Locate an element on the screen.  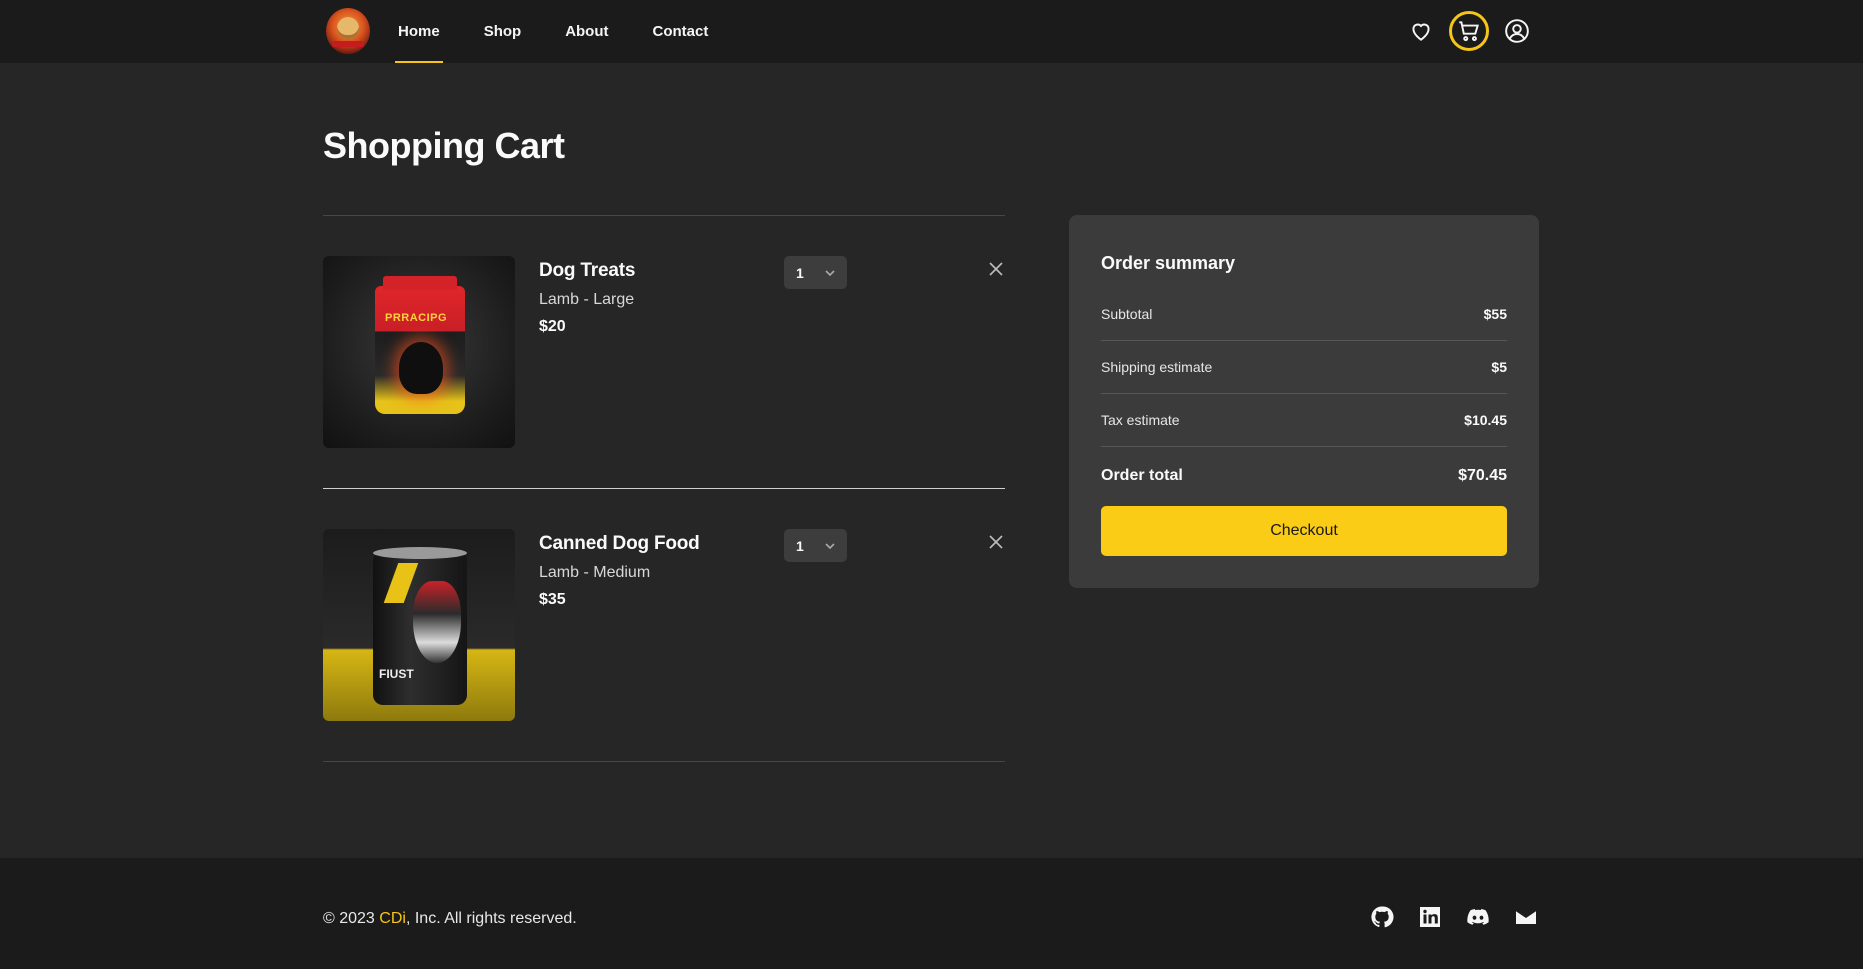
discord-icon is located at coordinates (1478, 917).